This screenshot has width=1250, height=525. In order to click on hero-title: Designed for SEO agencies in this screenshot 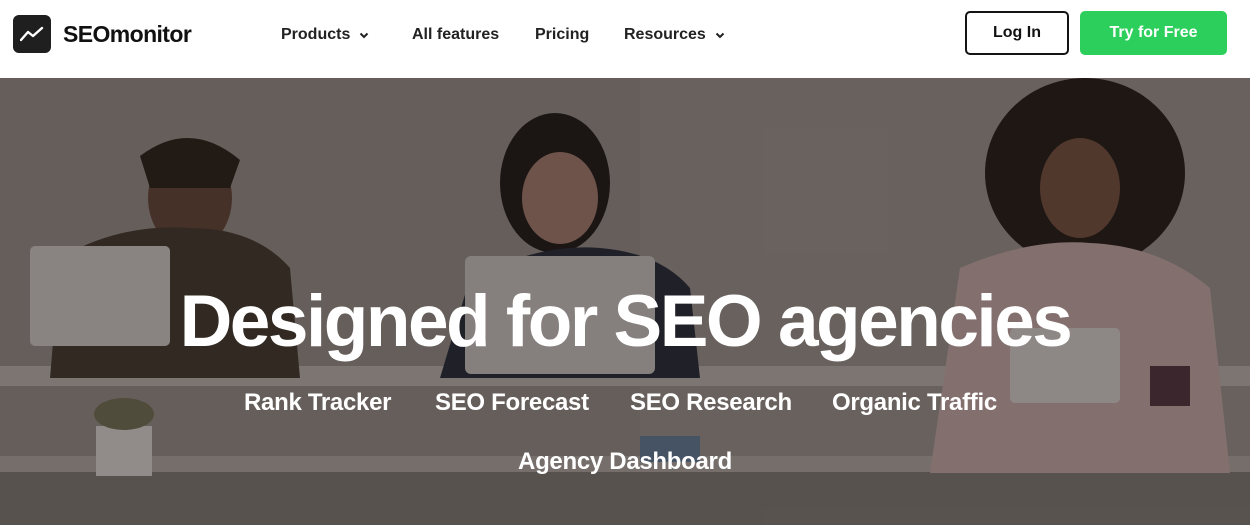, I will do `click(626, 321)`.